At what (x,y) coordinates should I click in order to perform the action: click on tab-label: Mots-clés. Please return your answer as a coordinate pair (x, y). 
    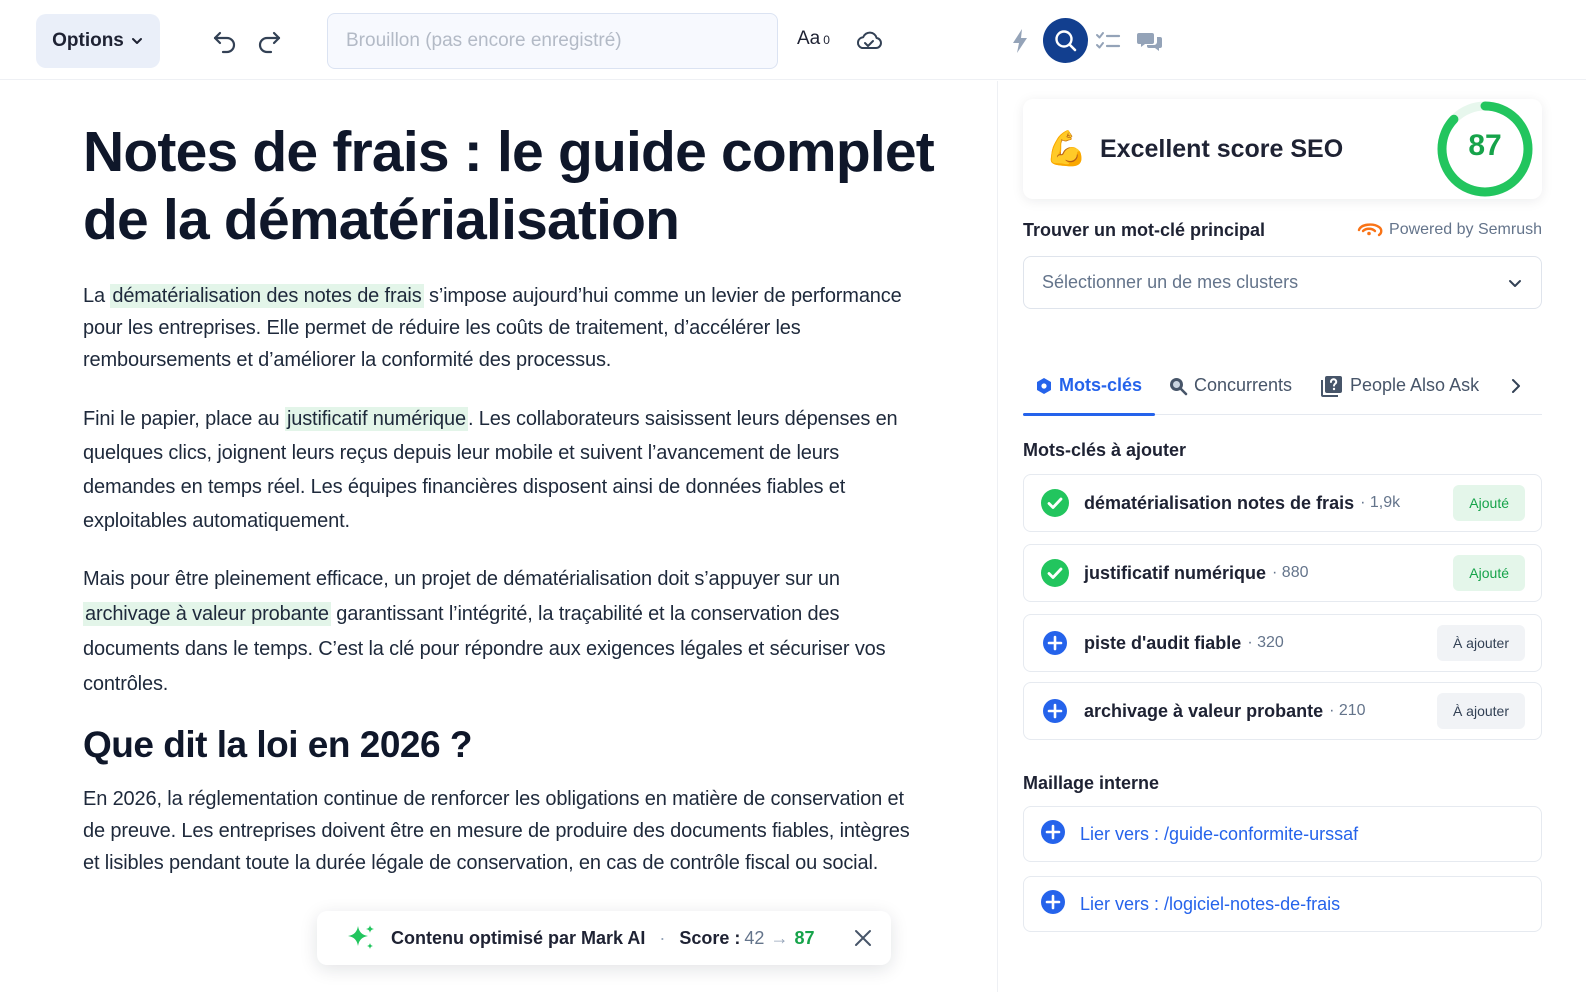
    Looking at the image, I should click on (1101, 385).